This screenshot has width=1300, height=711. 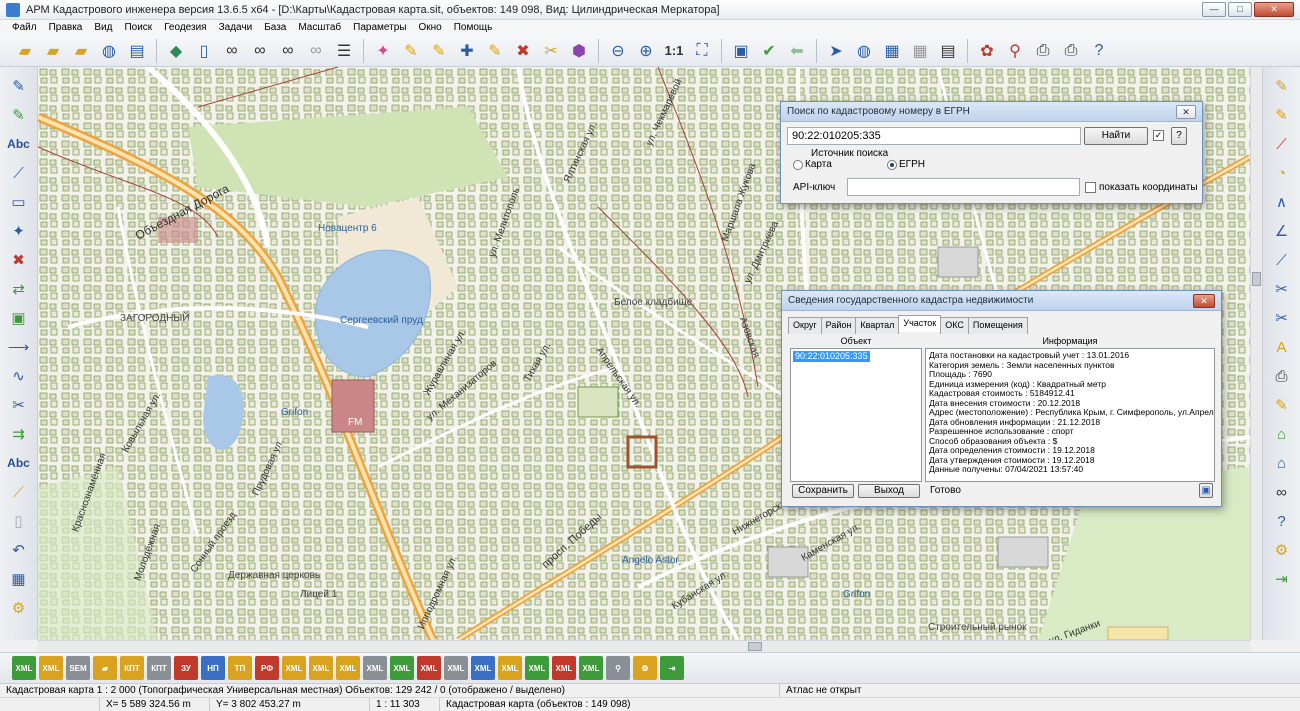 I want to click on menu-scale: Масштаб, so click(x=319, y=27).